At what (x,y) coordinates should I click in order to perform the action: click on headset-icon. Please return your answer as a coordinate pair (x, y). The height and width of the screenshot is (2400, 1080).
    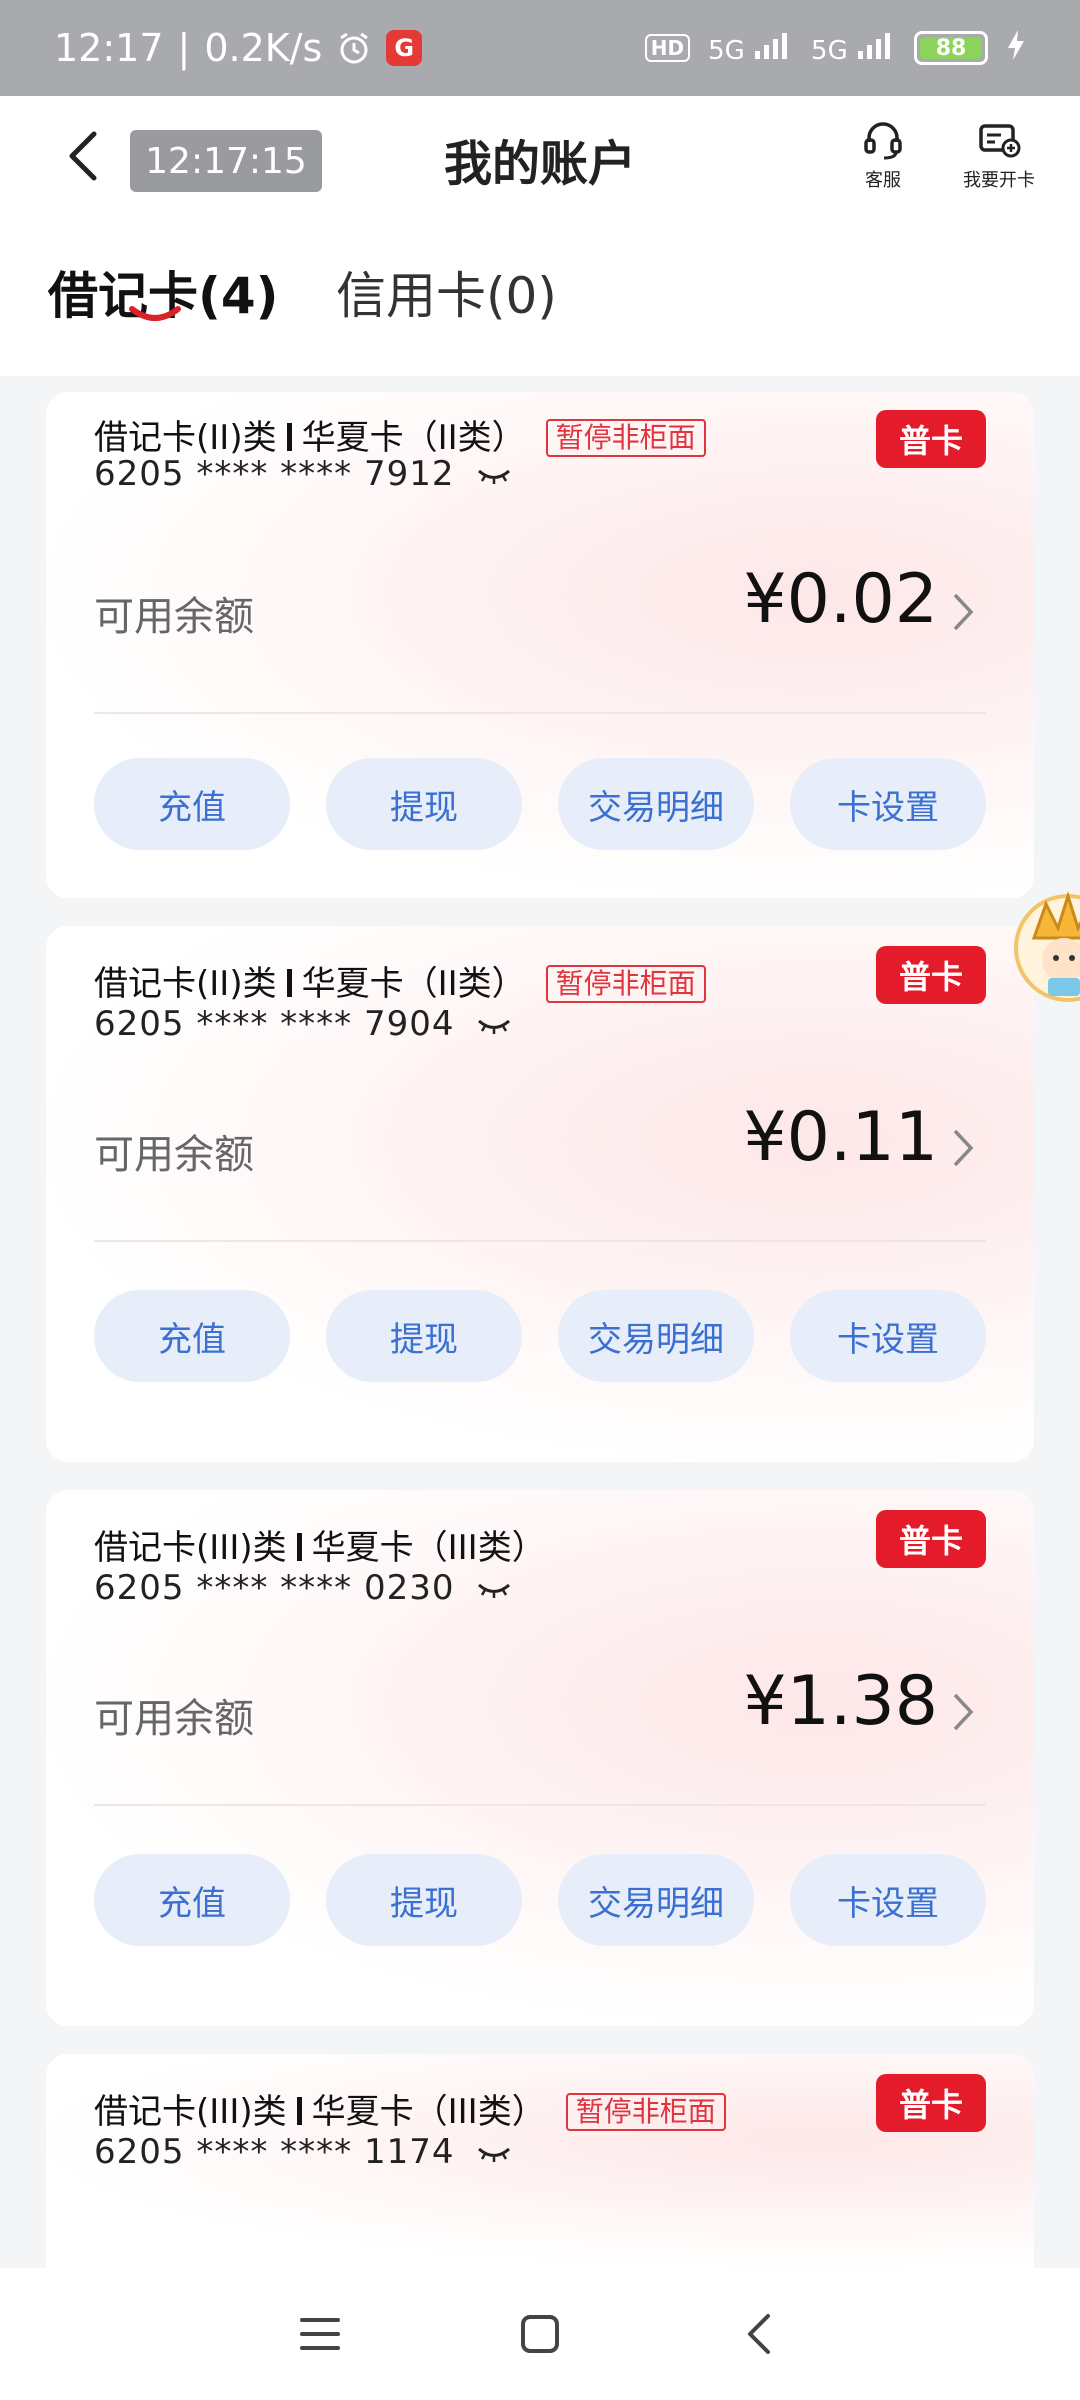
    Looking at the image, I should click on (883, 141).